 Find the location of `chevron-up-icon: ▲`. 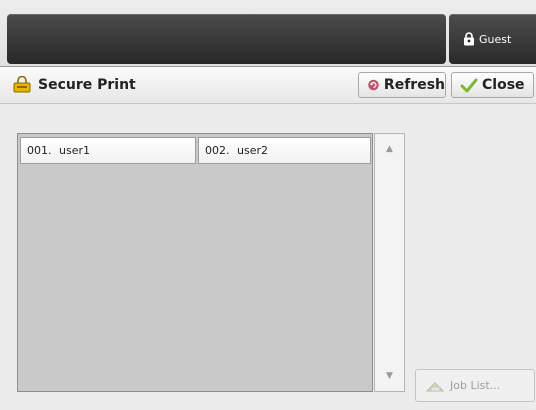

chevron-up-icon: ▲ is located at coordinates (389, 149).